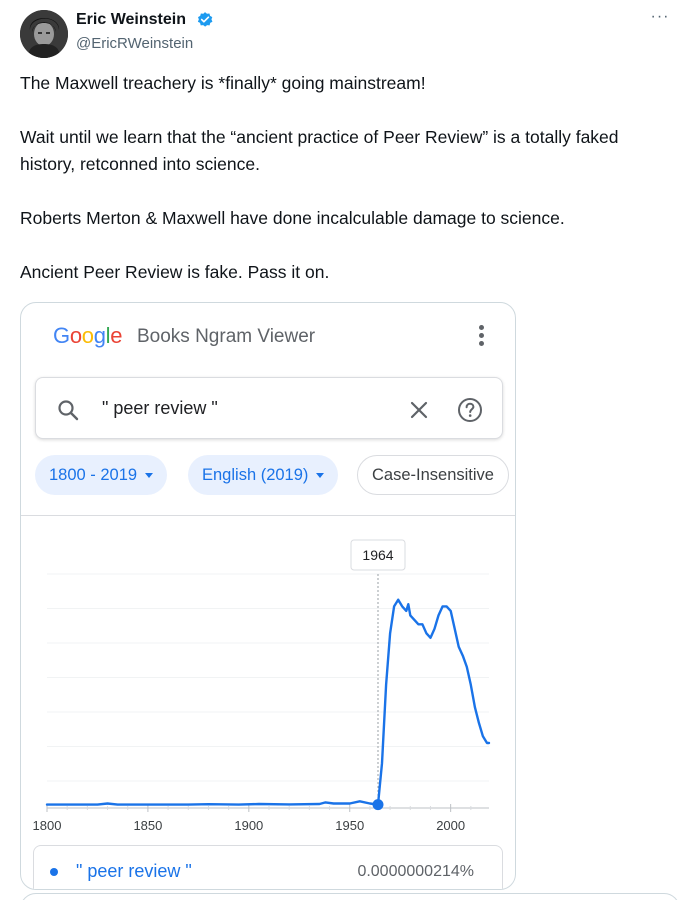  I want to click on ngram-header: Google Books Ngram Viewer, so click(268, 336).